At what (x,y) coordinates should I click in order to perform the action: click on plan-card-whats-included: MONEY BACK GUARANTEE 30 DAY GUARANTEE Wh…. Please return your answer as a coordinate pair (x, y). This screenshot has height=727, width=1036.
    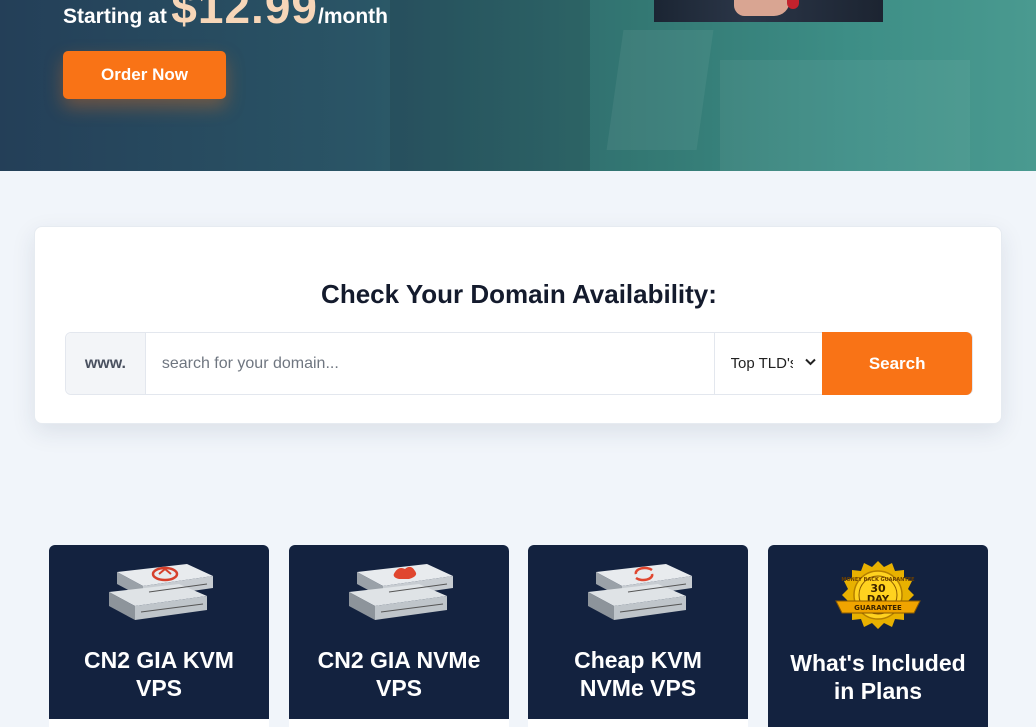
    Looking at the image, I should click on (878, 636).